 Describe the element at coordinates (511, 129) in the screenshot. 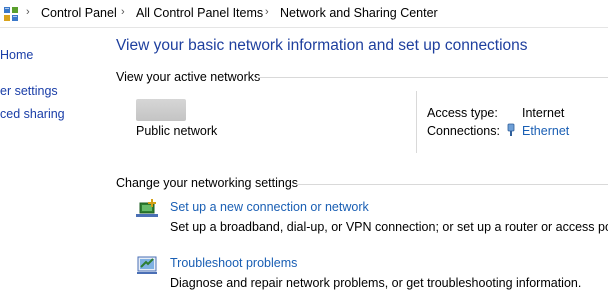

I see `ethernet-icon` at that location.